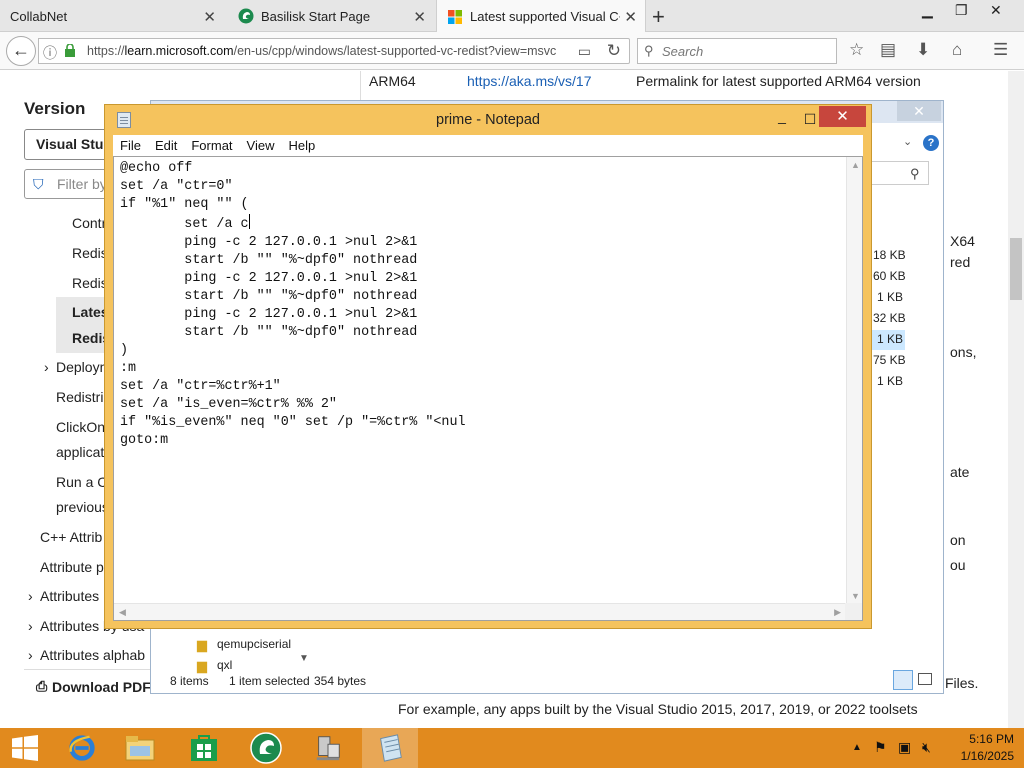  What do you see at coordinates (41, 686) in the screenshot?
I see `download-pdf-icon: ⎙` at bounding box center [41, 686].